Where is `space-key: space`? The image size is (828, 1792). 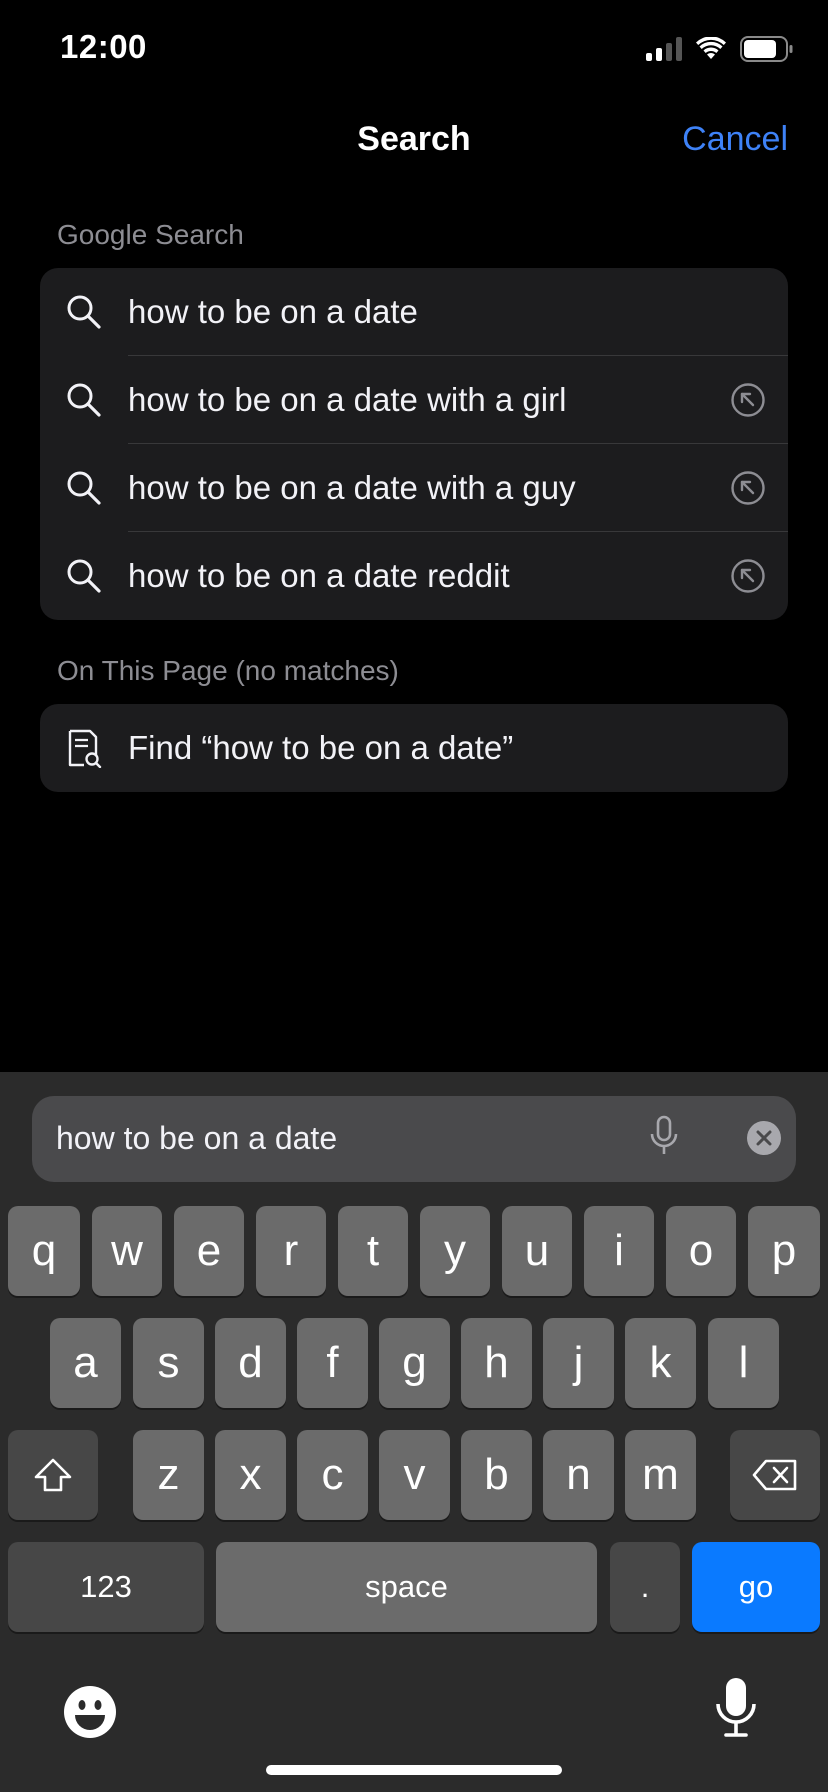
space-key: space is located at coordinates (406, 1587).